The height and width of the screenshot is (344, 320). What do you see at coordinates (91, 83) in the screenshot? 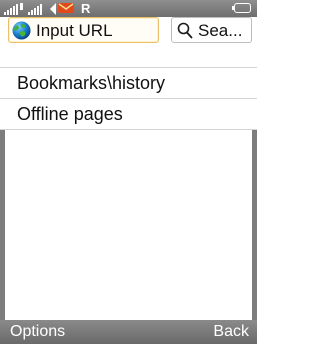
I see `list-item-label: Bookmarks\history` at bounding box center [91, 83].